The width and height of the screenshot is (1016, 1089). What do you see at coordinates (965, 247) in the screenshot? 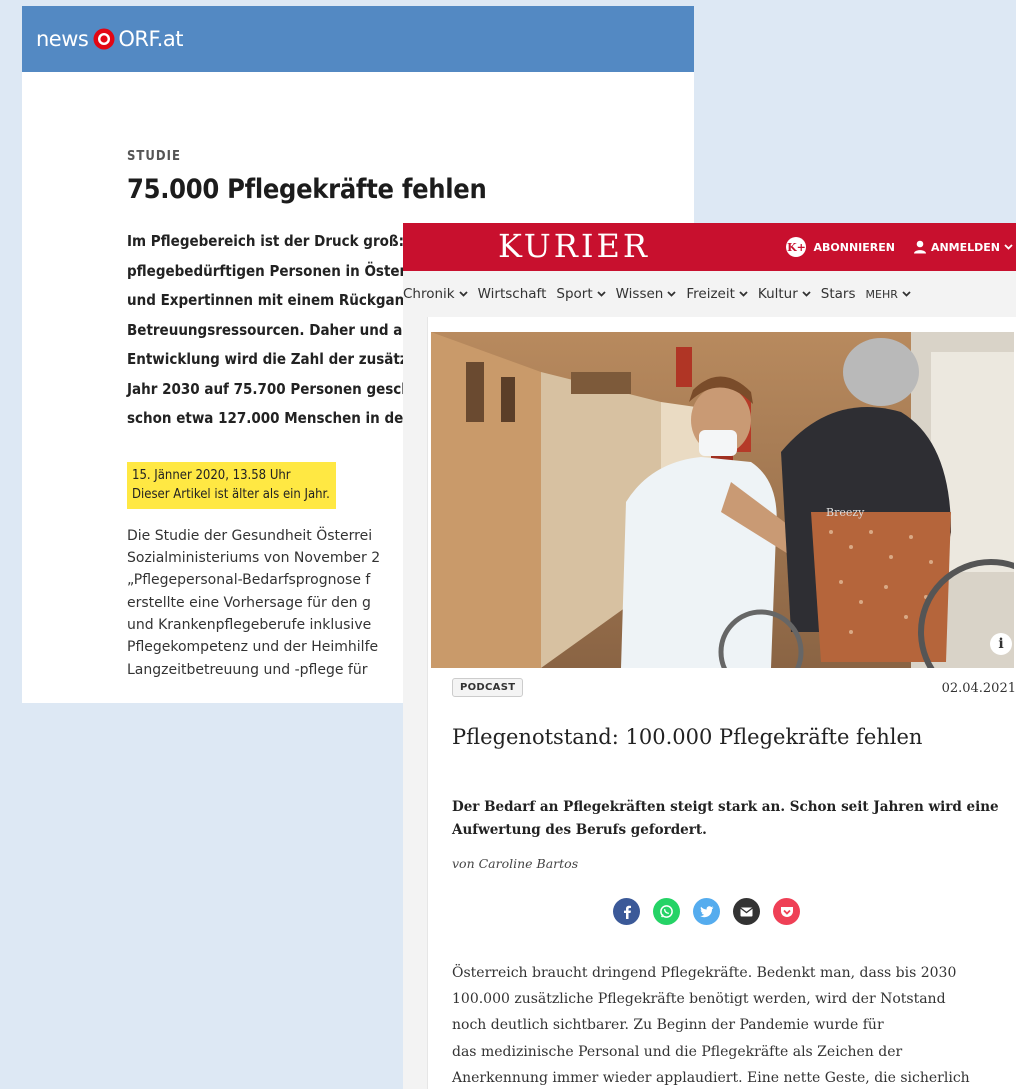
I see `login-button: ANMELDEN` at bounding box center [965, 247].